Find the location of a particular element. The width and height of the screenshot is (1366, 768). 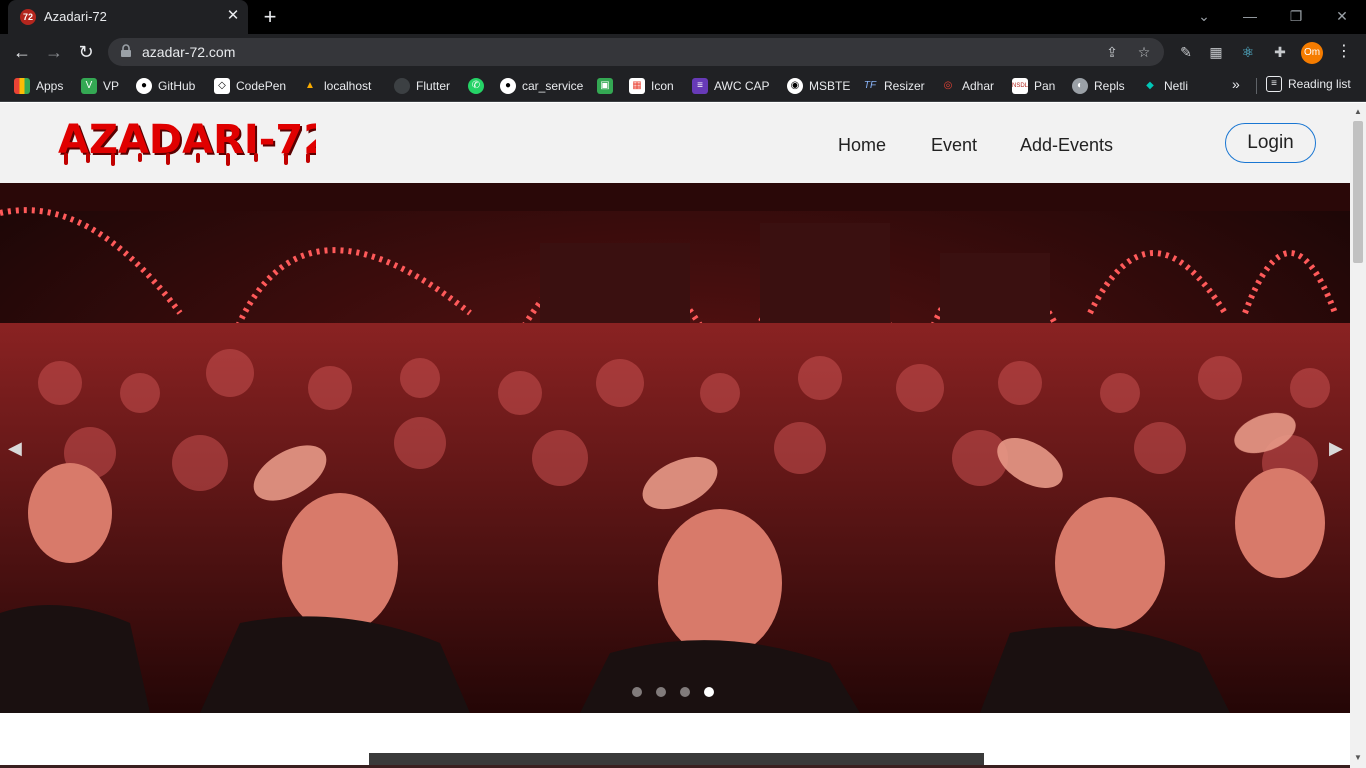

close-window-button: ✕ is located at coordinates (1342, 16).